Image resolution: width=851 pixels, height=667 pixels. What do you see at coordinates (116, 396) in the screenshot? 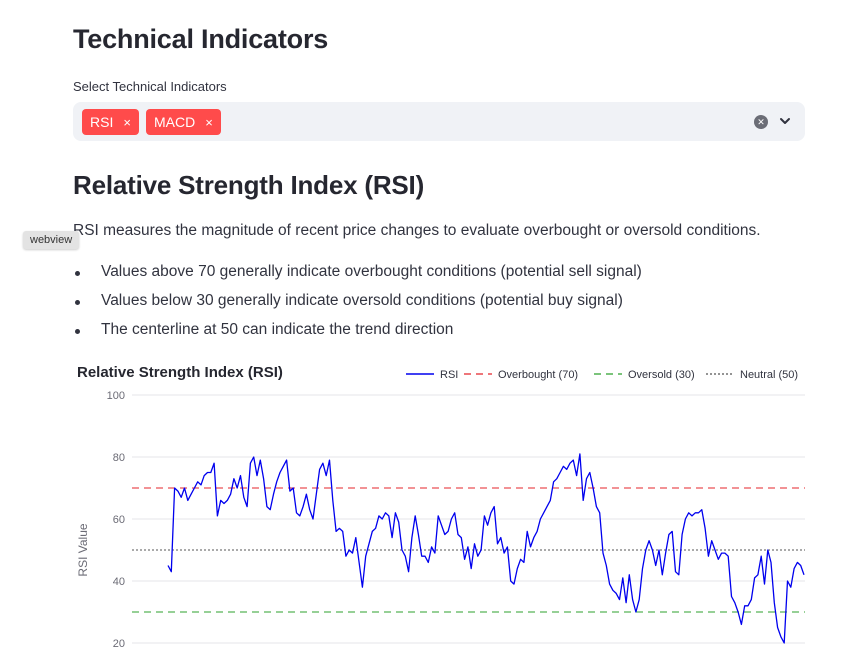
I see `y-tick-label-100: 100` at bounding box center [116, 396].